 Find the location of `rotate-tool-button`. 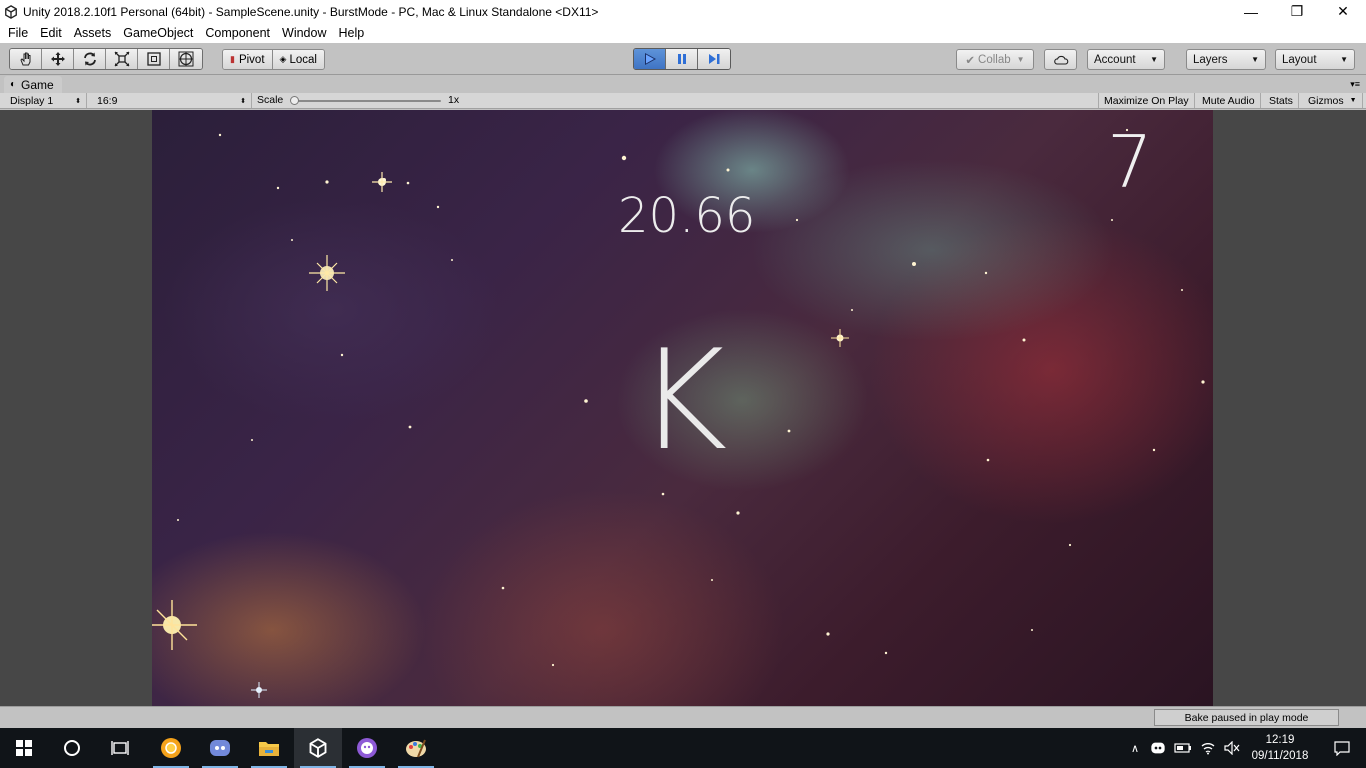

rotate-tool-button is located at coordinates (90, 59).